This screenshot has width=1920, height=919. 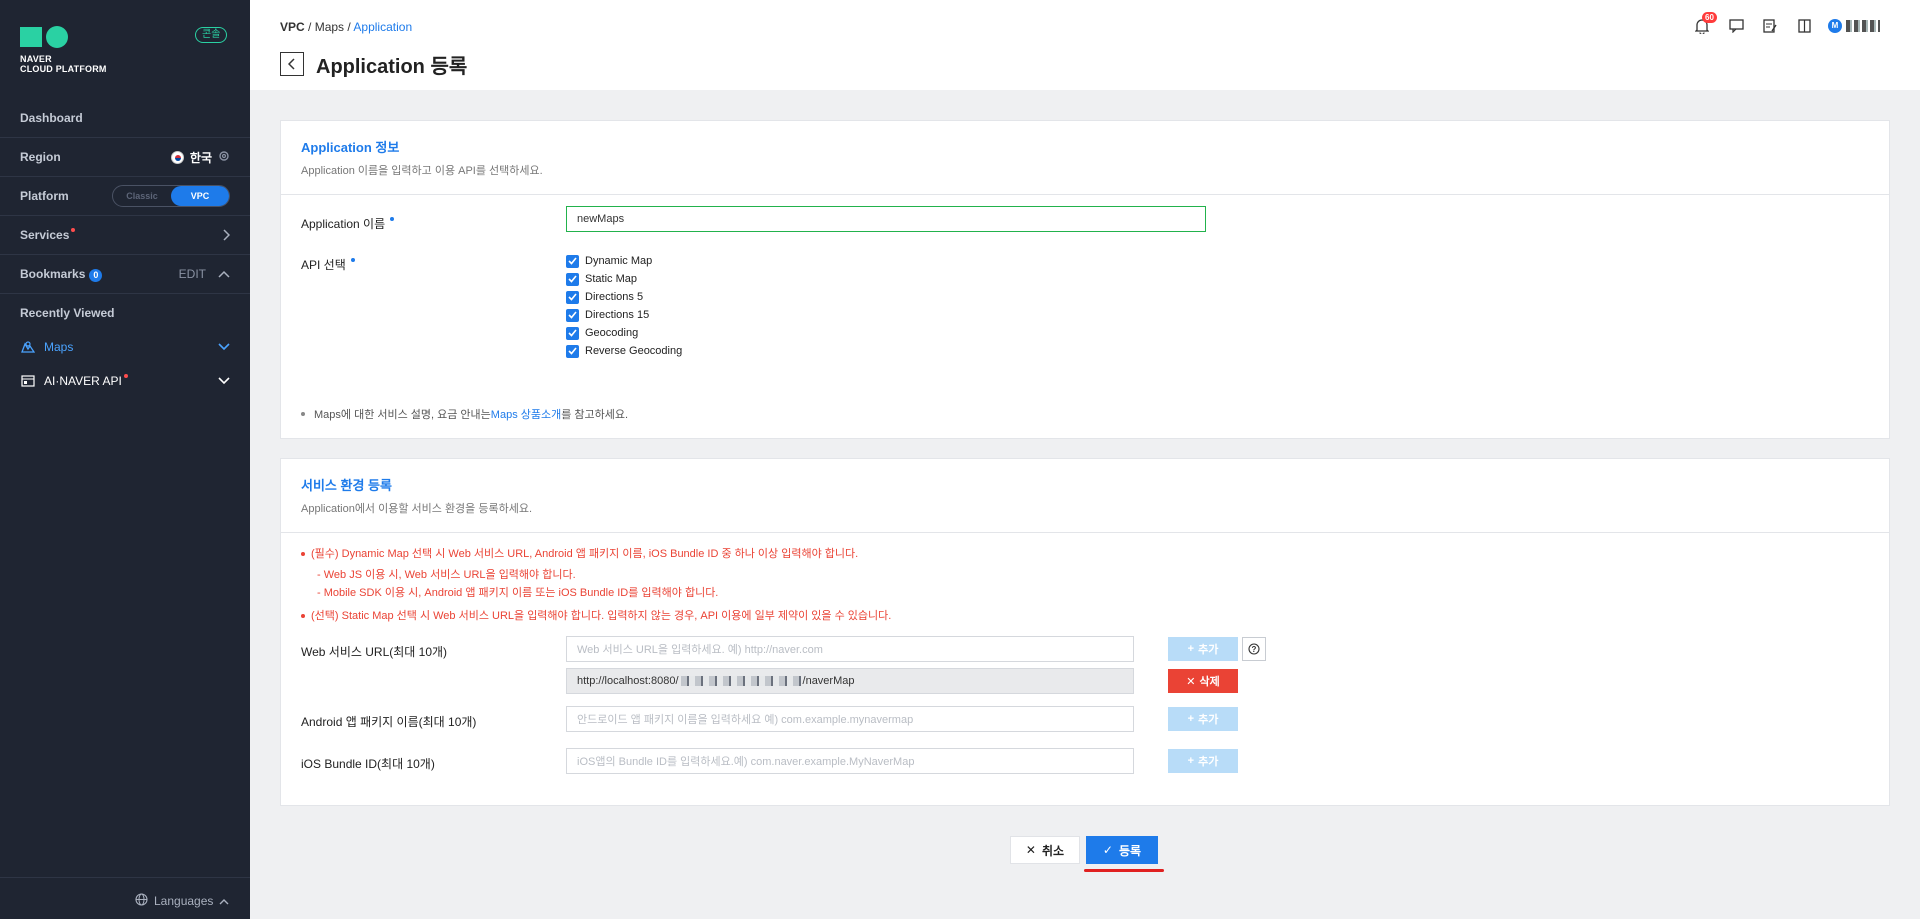 What do you see at coordinates (1804, 26) in the screenshot?
I see `book-icon` at bounding box center [1804, 26].